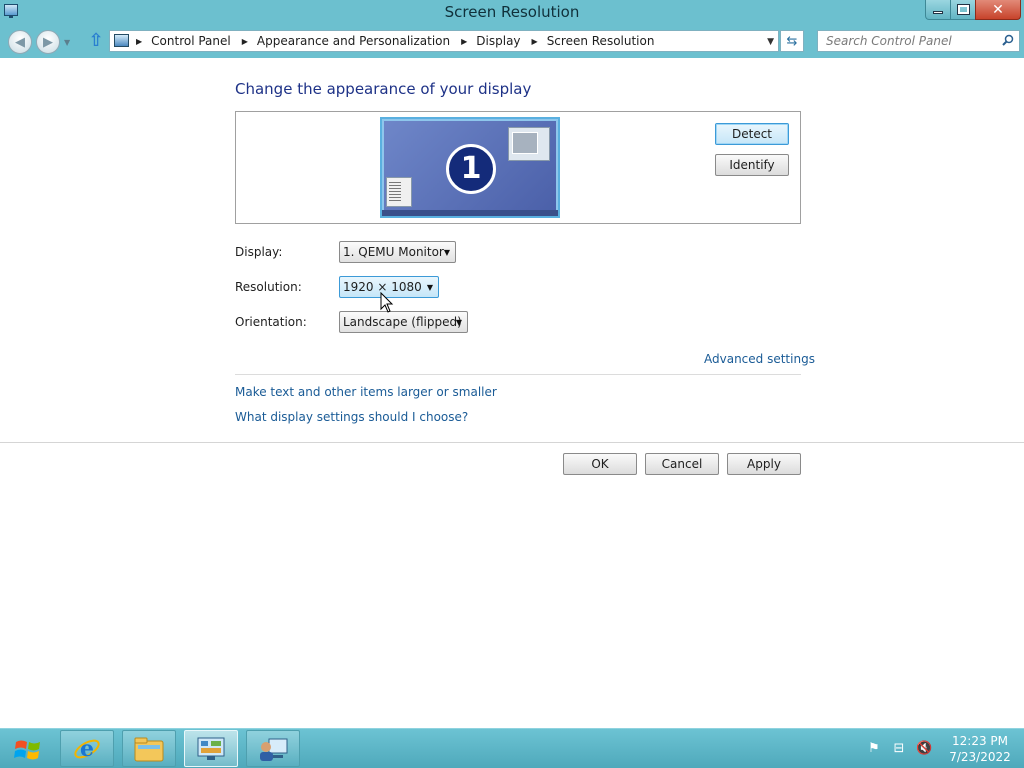 This screenshot has width=1024, height=768. I want to click on orientation-select-value: Landscape (flipped), so click(402, 322).